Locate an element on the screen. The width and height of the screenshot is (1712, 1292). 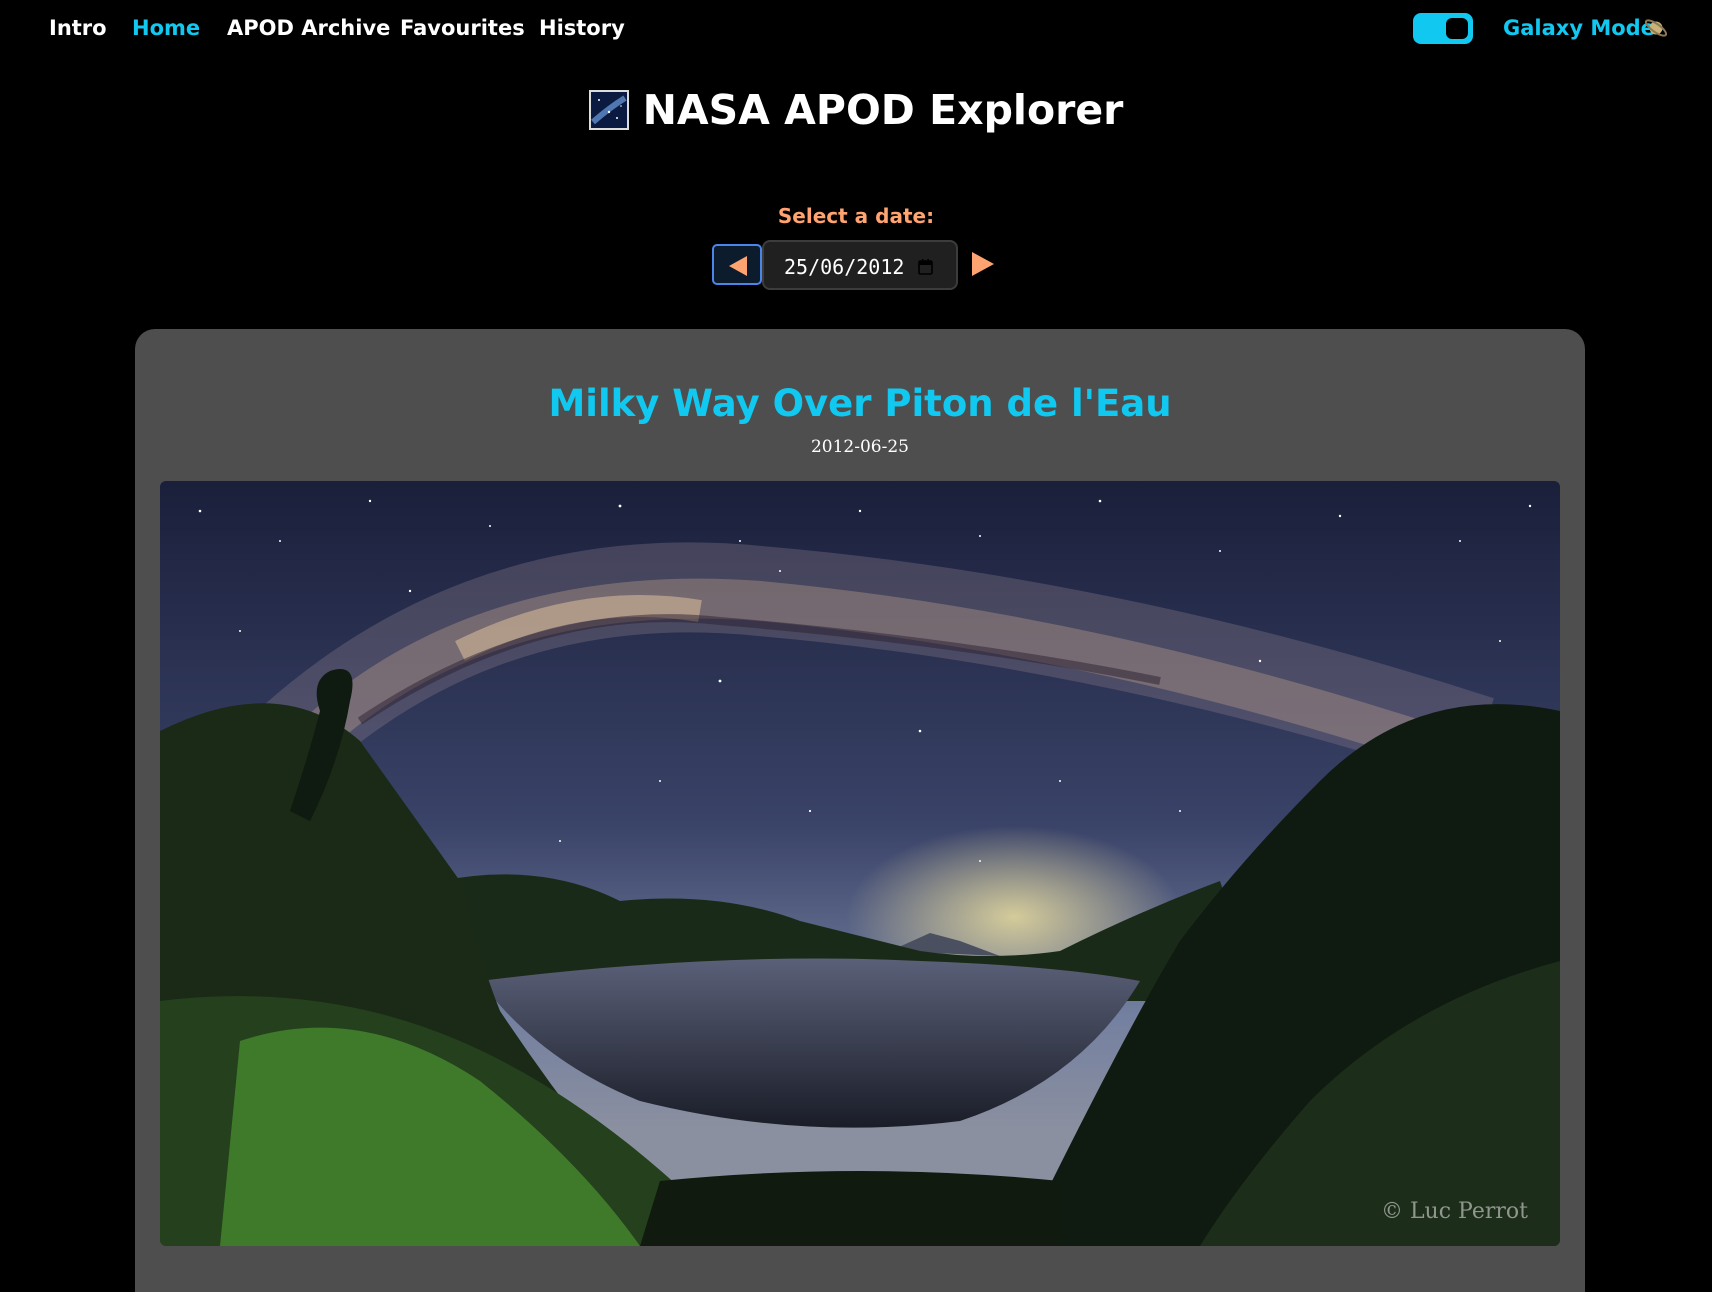
nav-favourites: Favourites is located at coordinates (462, 28).